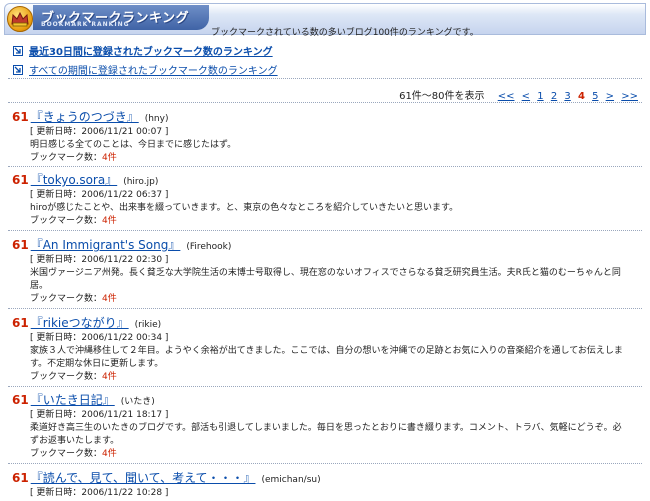  I want to click on blog-author: (rikie), so click(148, 325).